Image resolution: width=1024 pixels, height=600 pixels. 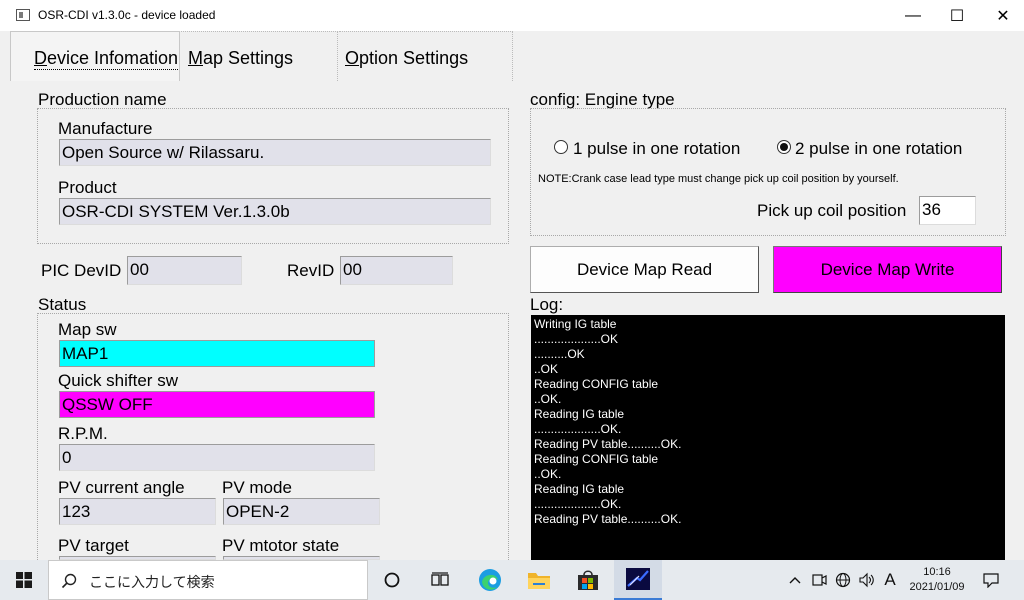 I want to click on config-heading: config: Engine type, so click(x=602, y=99).